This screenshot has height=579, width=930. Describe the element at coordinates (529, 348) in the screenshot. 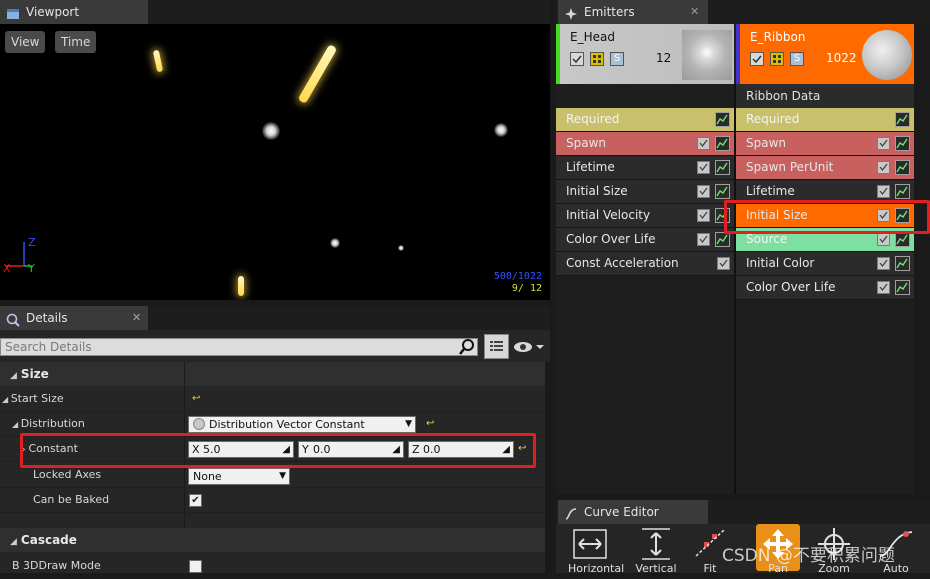

I see `eye-icon` at that location.